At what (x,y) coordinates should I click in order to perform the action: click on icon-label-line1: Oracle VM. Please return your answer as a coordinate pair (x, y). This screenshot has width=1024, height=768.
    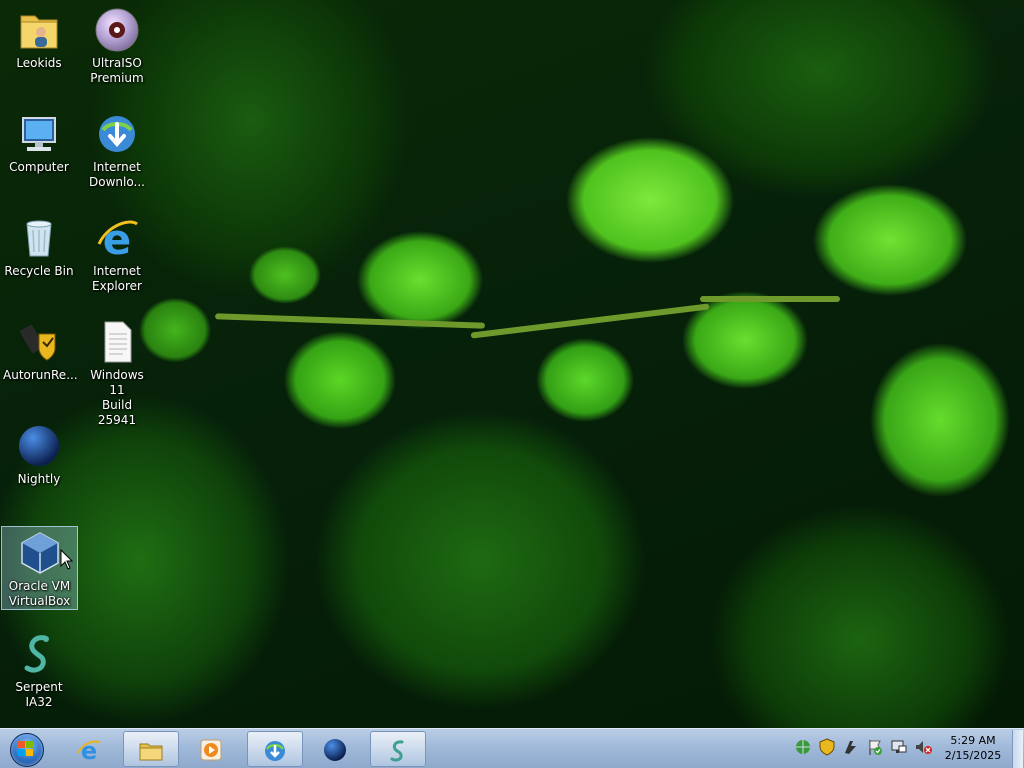
    Looking at the image, I should click on (39, 586).